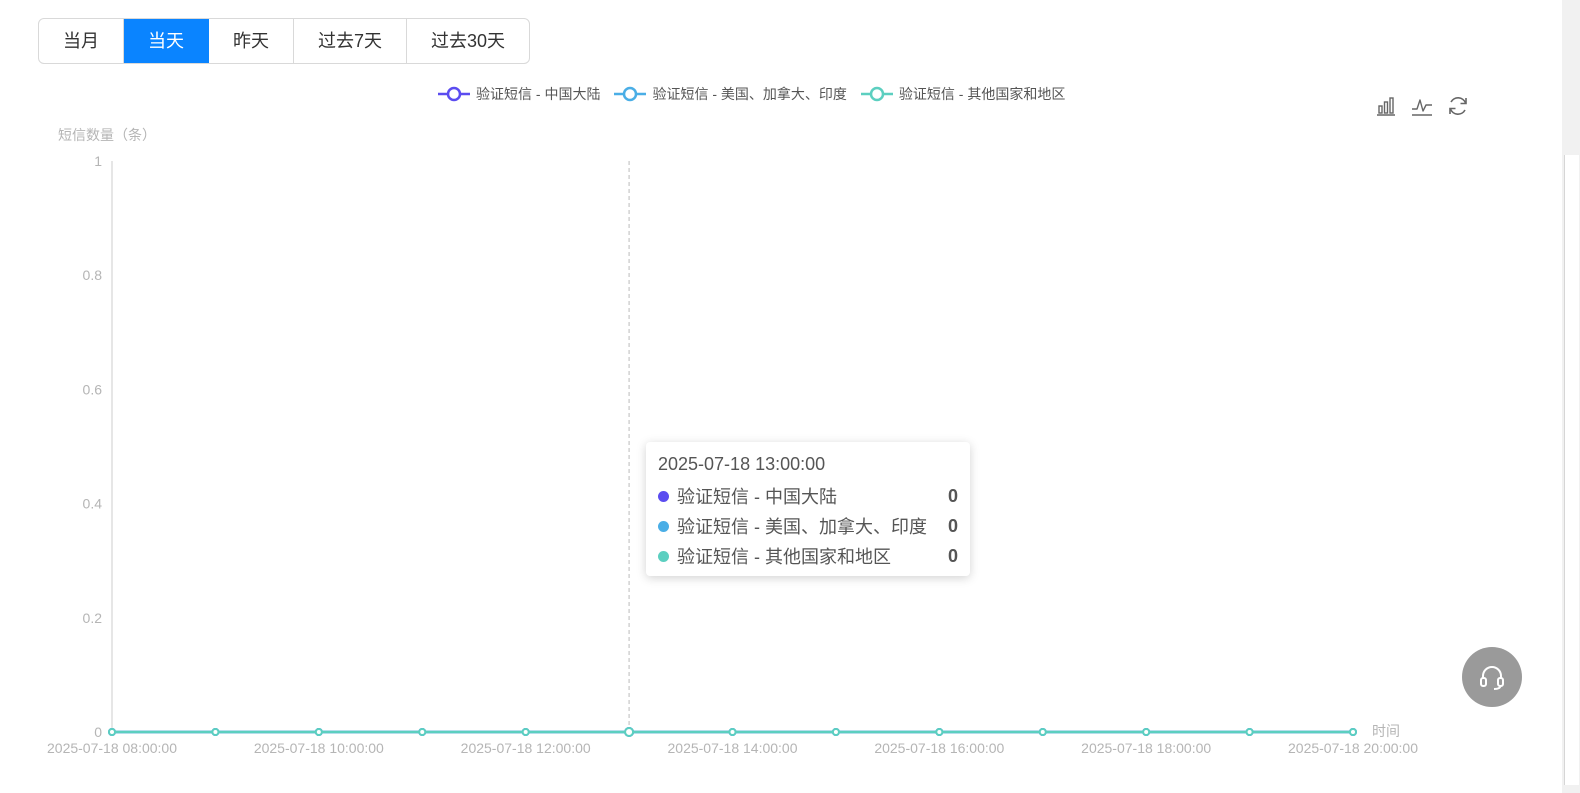  I want to click on headset-icon, so click(1492, 678).